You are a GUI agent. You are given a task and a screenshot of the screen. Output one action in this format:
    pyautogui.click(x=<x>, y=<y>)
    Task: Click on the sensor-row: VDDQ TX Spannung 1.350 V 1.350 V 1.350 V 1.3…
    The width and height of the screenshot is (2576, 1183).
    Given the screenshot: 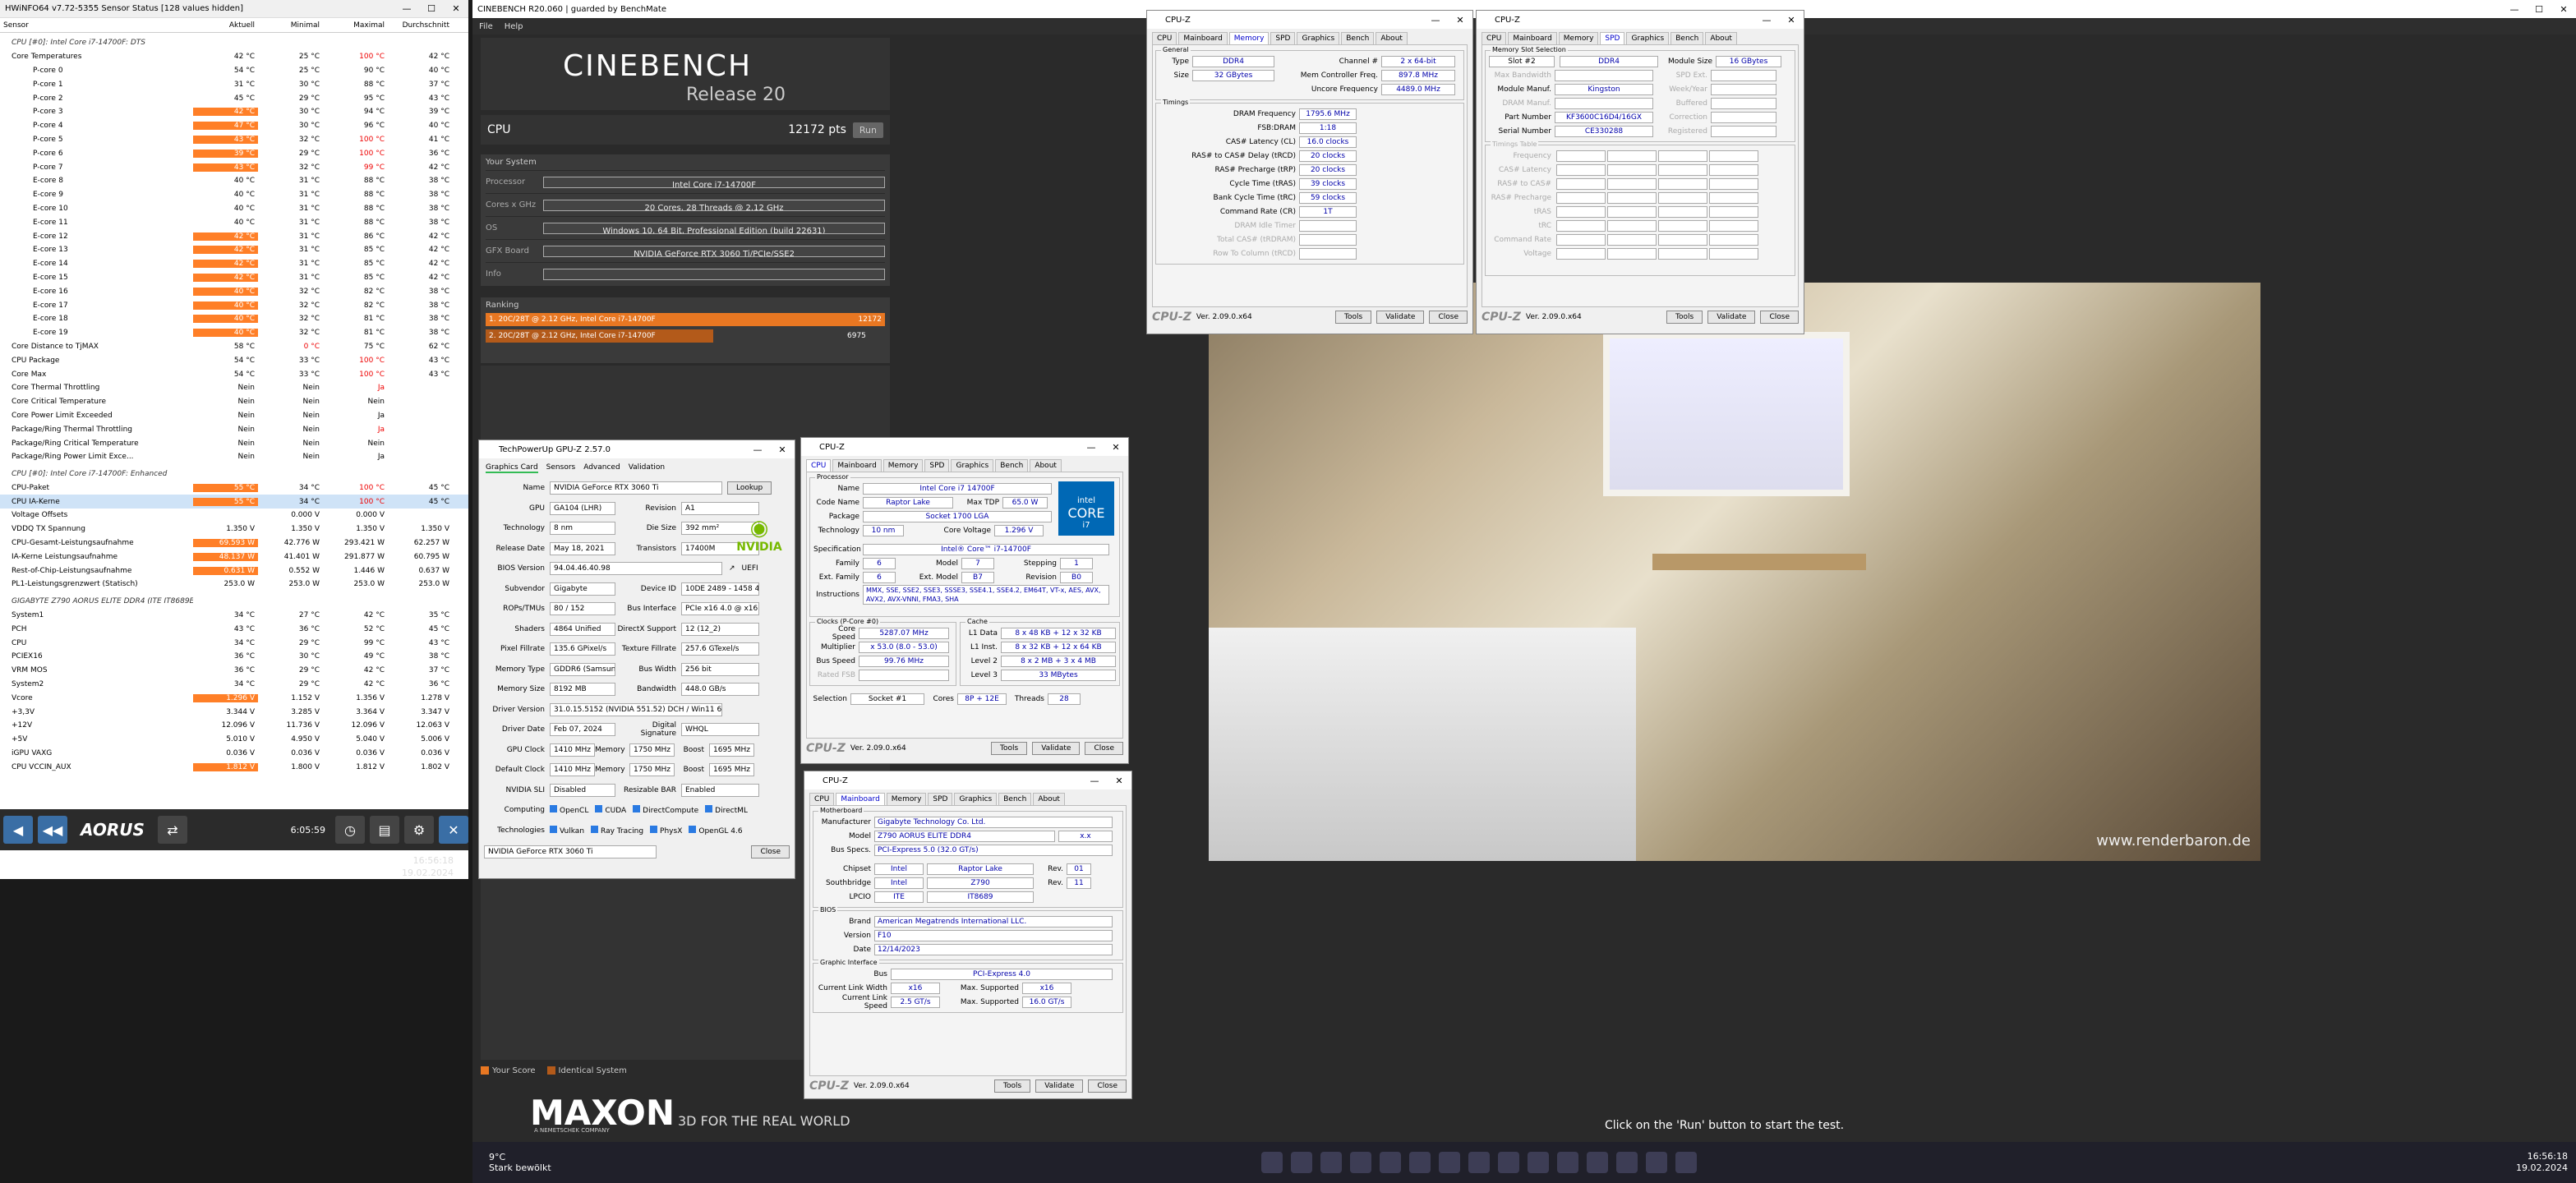 What is the action you would take?
    pyautogui.click(x=234, y=529)
    